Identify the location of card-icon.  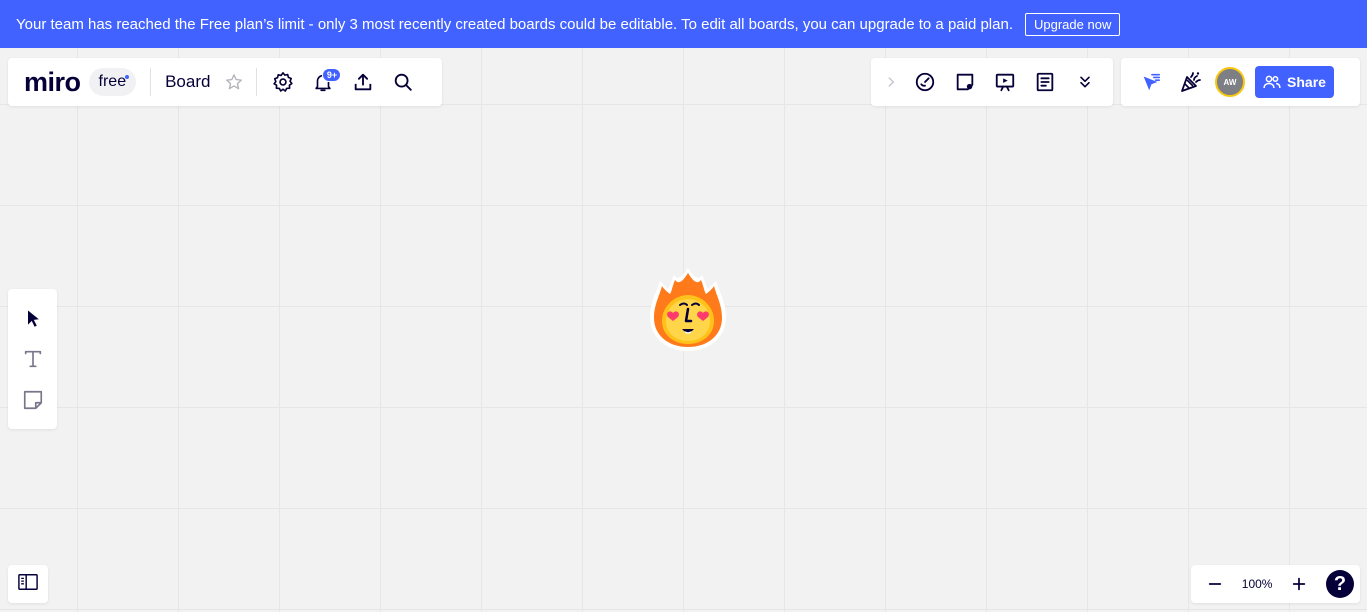
(965, 82).